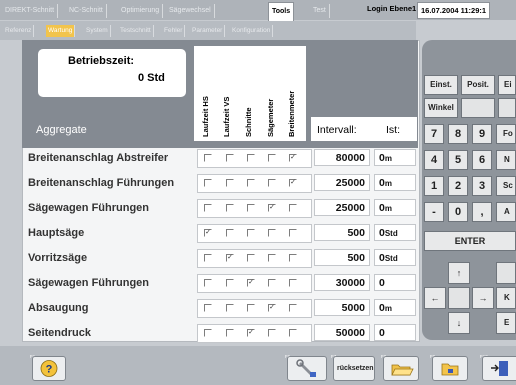 The image size is (516, 385). What do you see at coordinates (441, 85) in the screenshot?
I see `einst-key: Einst.` at bounding box center [441, 85].